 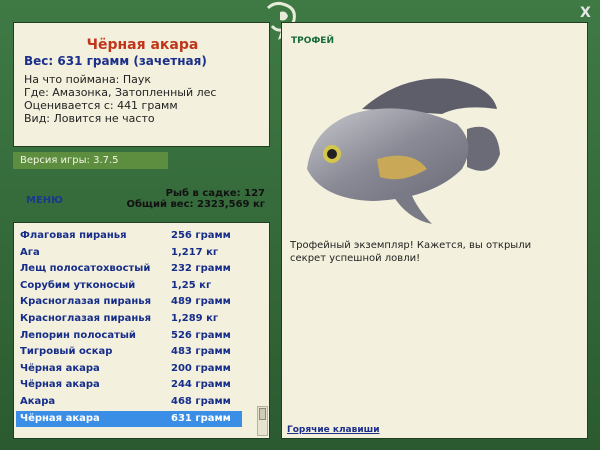 What do you see at coordinates (129, 418) in the screenshot?
I see `catch-list-row: Чёрная акара 631 грамм` at bounding box center [129, 418].